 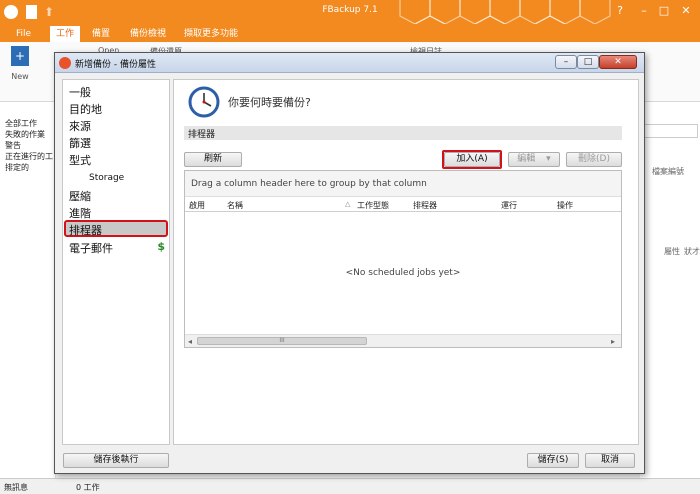 What do you see at coordinates (23, 34) in the screenshot?
I see `tab-file: File` at bounding box center [23, 34].